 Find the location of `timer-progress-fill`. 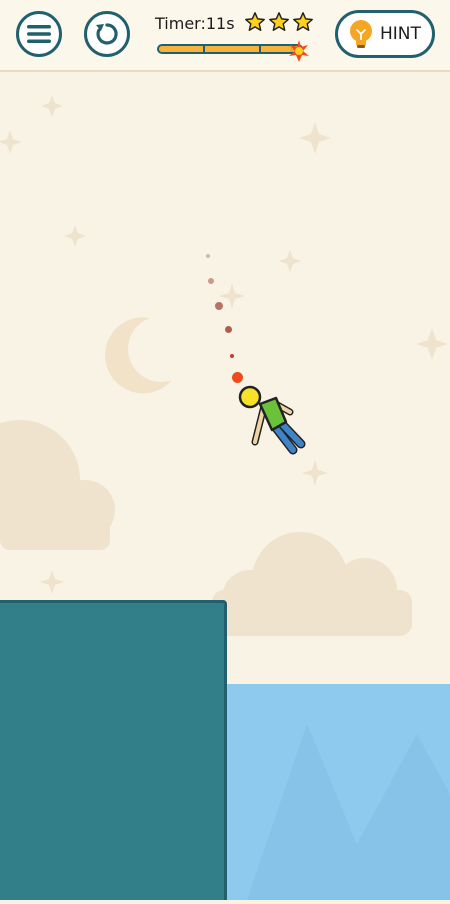

timer-progress-fill is located at coordinates (225, 49).